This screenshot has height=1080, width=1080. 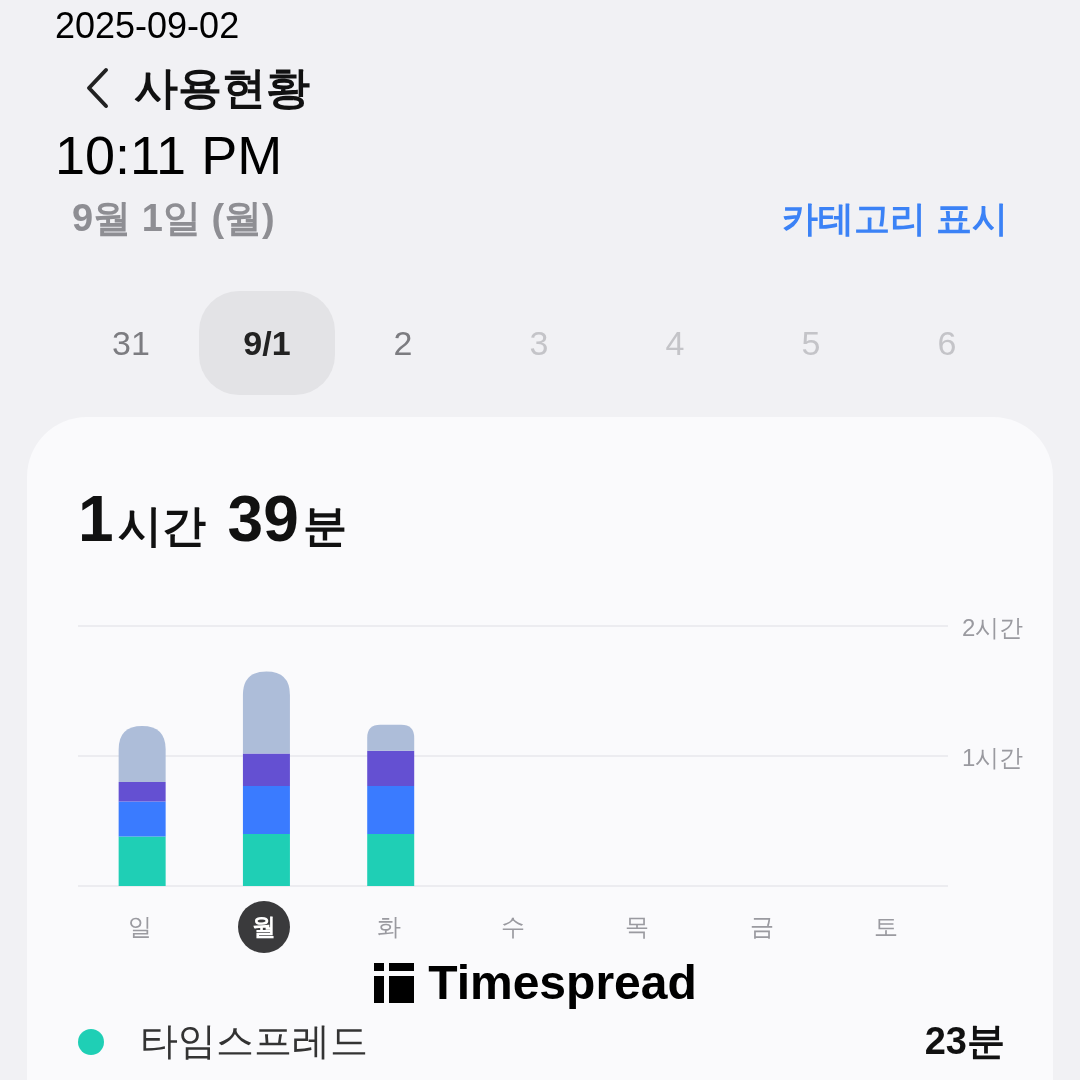 I want to click on hours-unit: 시간, so click(x=161, y=526).